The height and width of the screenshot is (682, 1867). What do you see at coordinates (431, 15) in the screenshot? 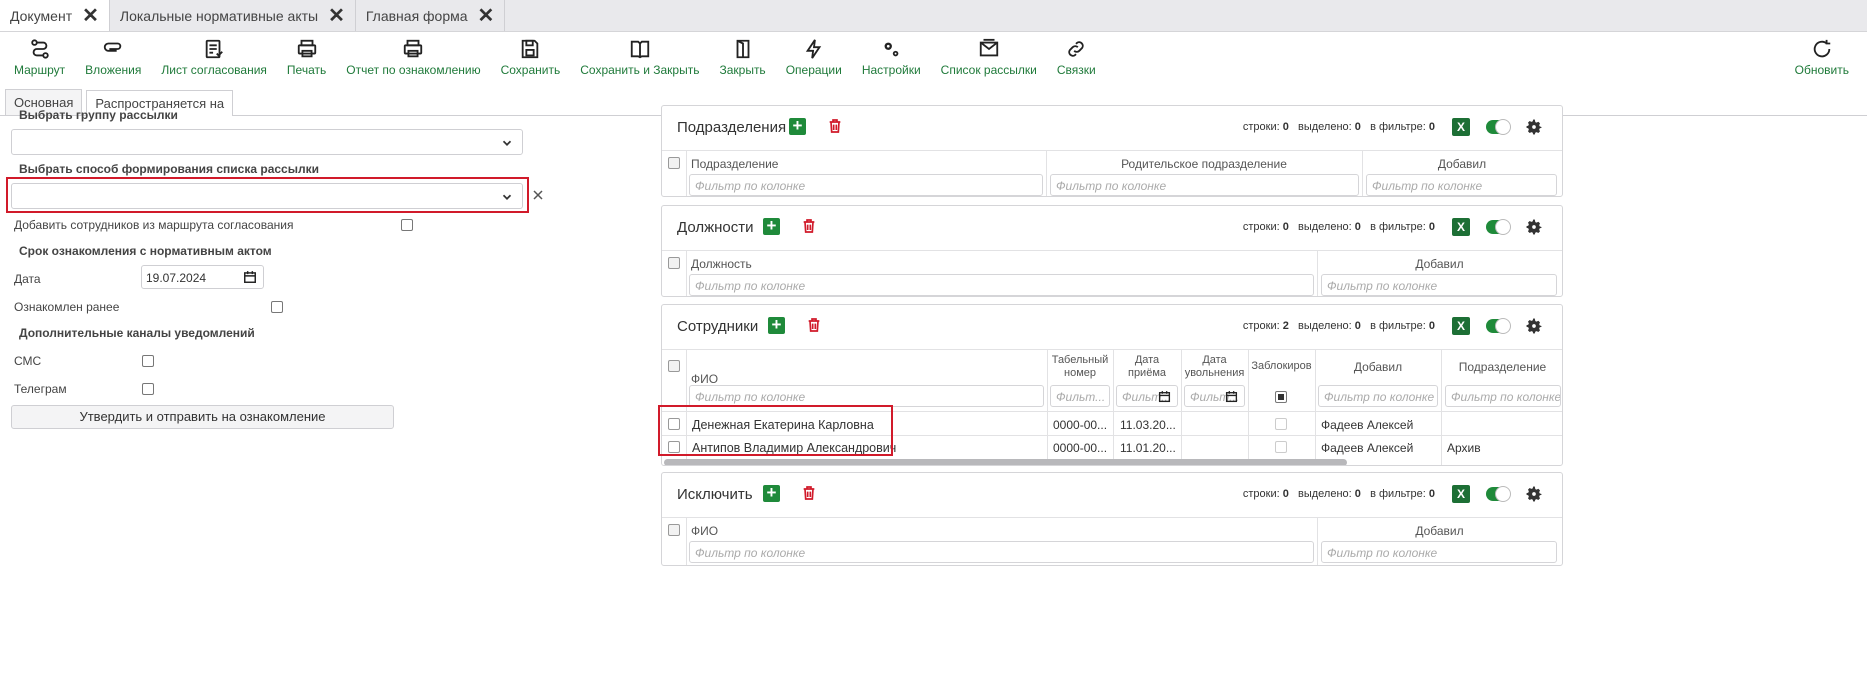
I see `tab-main-form: Главная форма ✕` at bounding box center [431, 15].